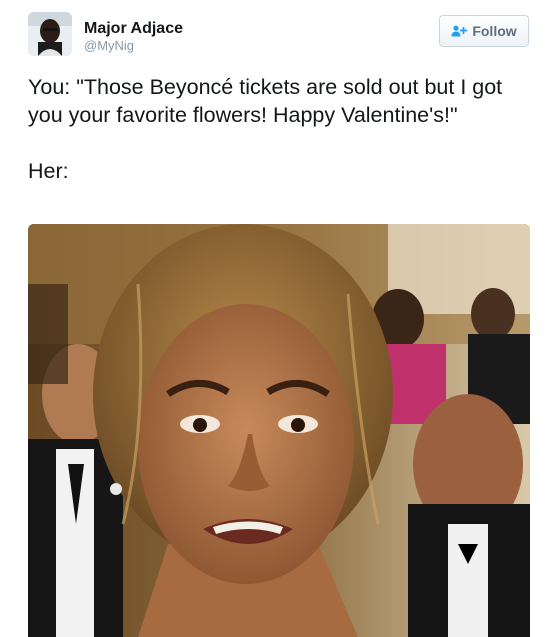  I want to click on follow-label: Follow, so click(494, 31).